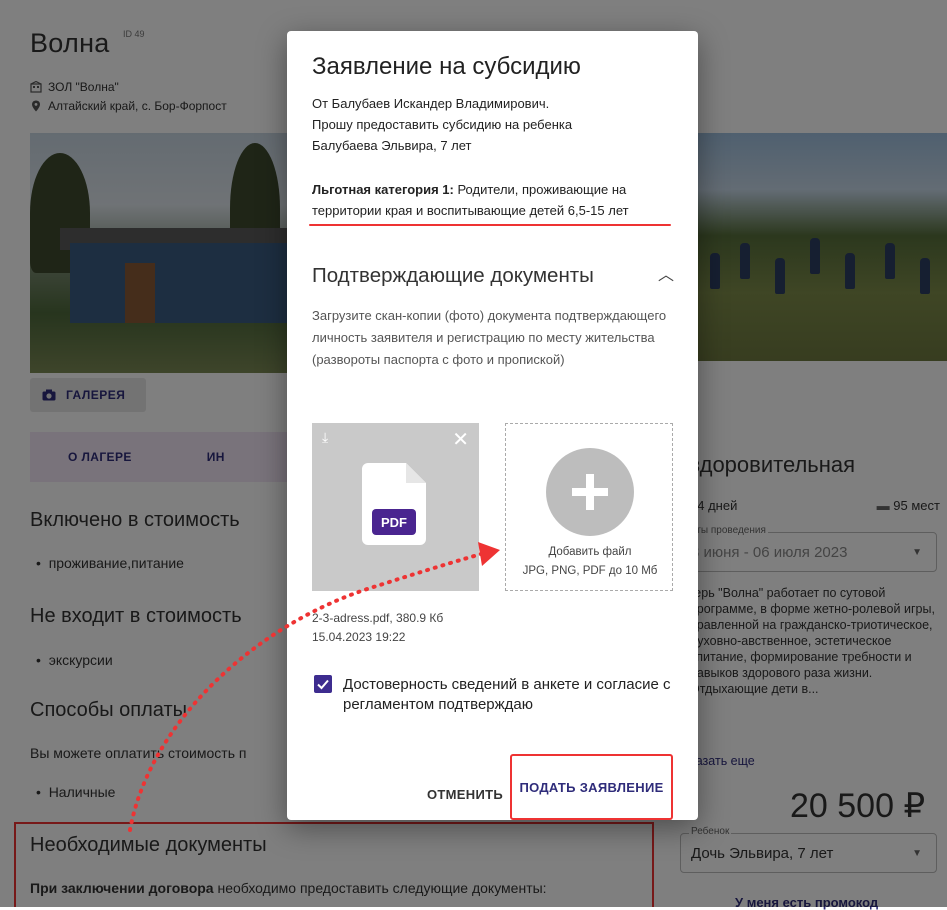 This screenshot has width=947, height=910. What do you see at coordinates (446, 66) in the screenshot?
I see `dialog-title: Заявление на субсидию` at bounding box center [446, 66].